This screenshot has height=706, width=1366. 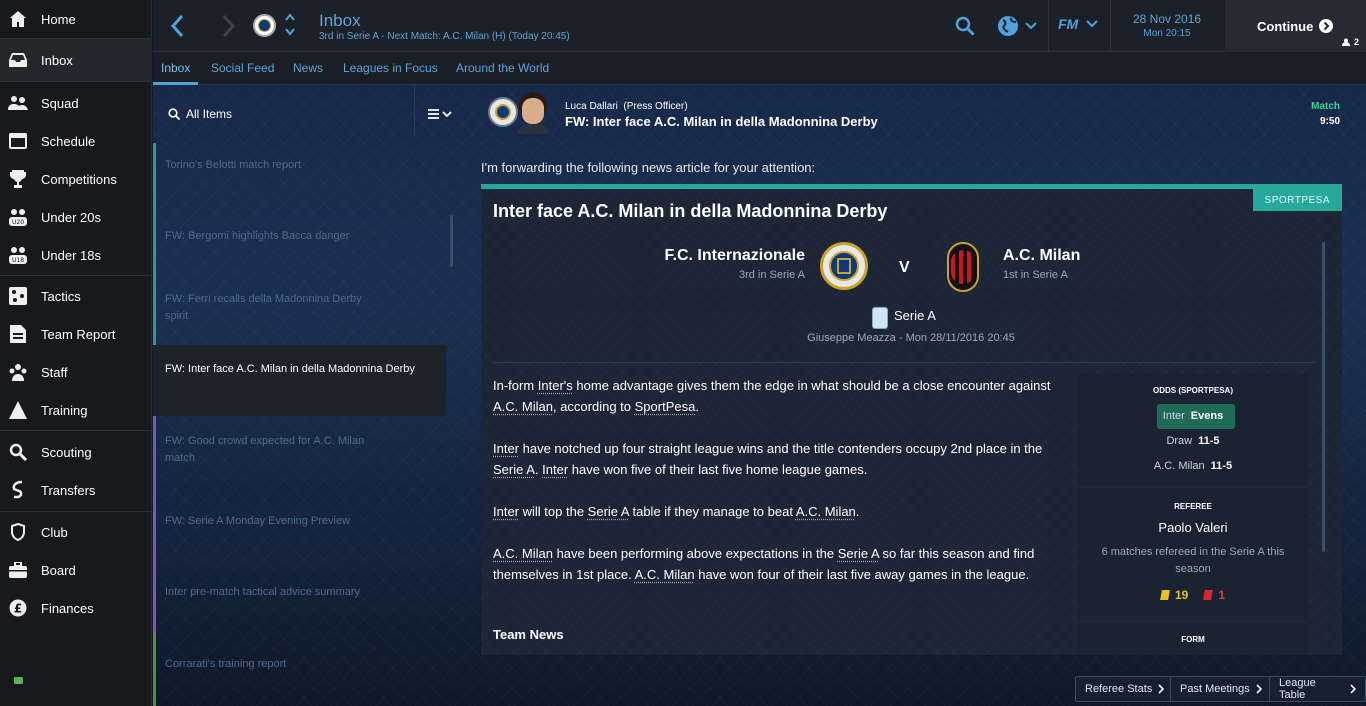 I want to click on list-item: FW: Bergomi highlights Bacca danger, so click(x=299, y=236).